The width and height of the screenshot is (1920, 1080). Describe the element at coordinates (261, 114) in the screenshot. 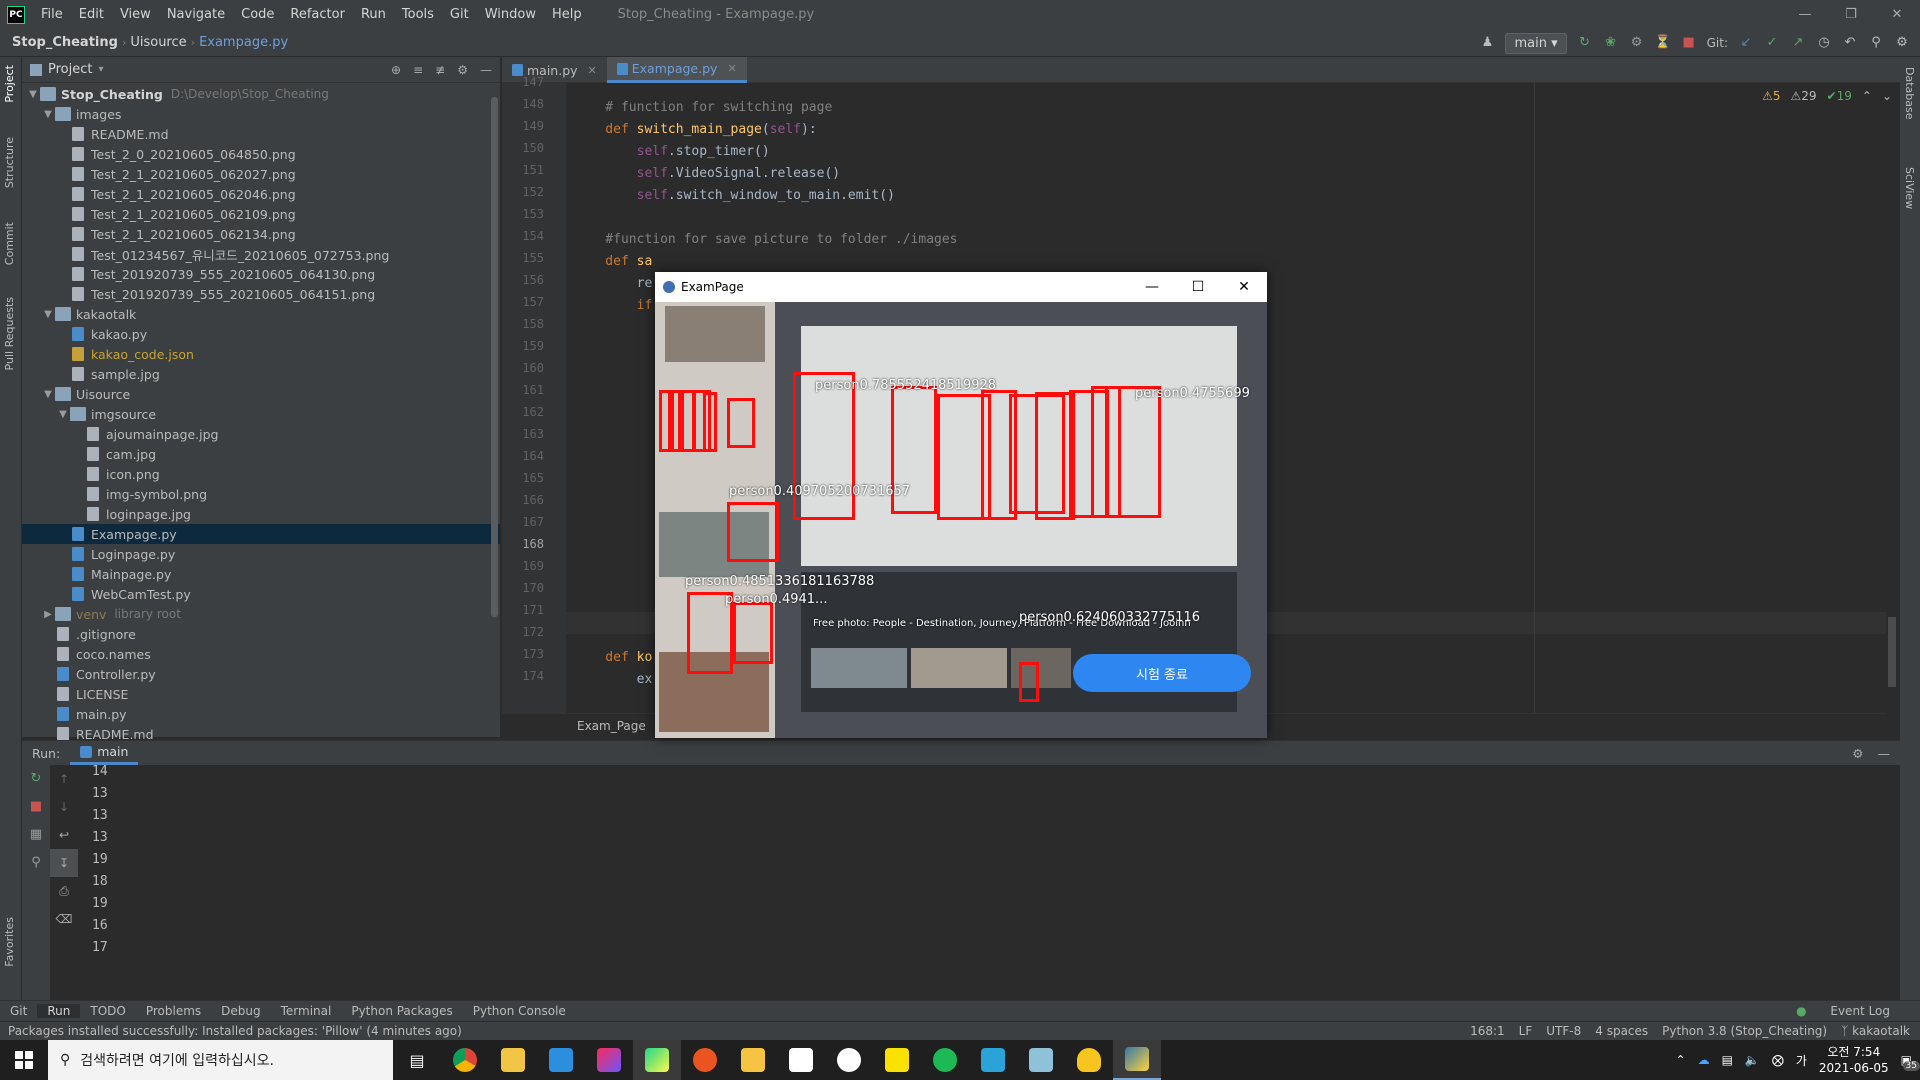

I see `tree-item: ▼ images` at that location.